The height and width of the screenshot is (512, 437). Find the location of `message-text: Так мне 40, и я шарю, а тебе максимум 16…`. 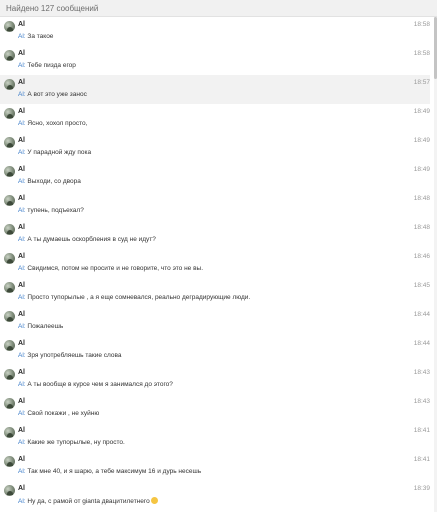

message-text: Так мне 40, и я шарю, а тебе максимум 16… is located at coordinates (114, 471).